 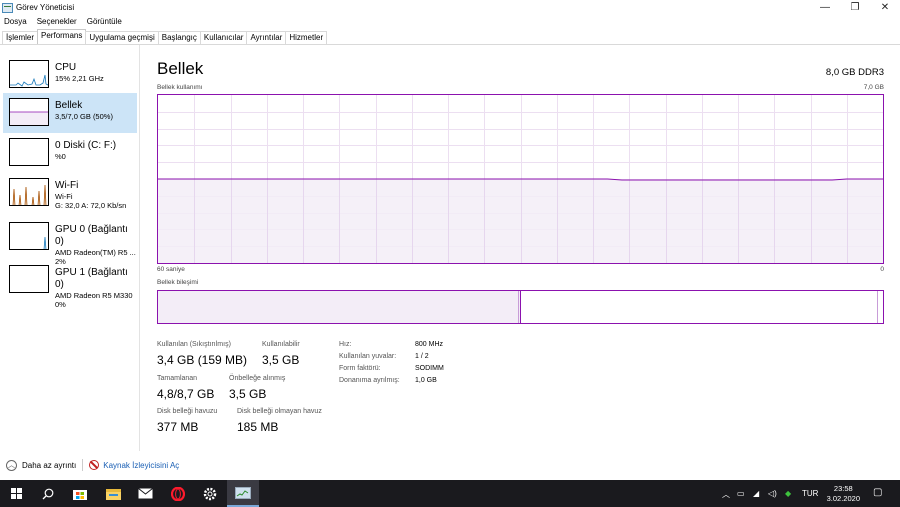 I want to click on sidebar-gpu1-model: AMD Radeon R5 M330, so click(x=94, y=295).